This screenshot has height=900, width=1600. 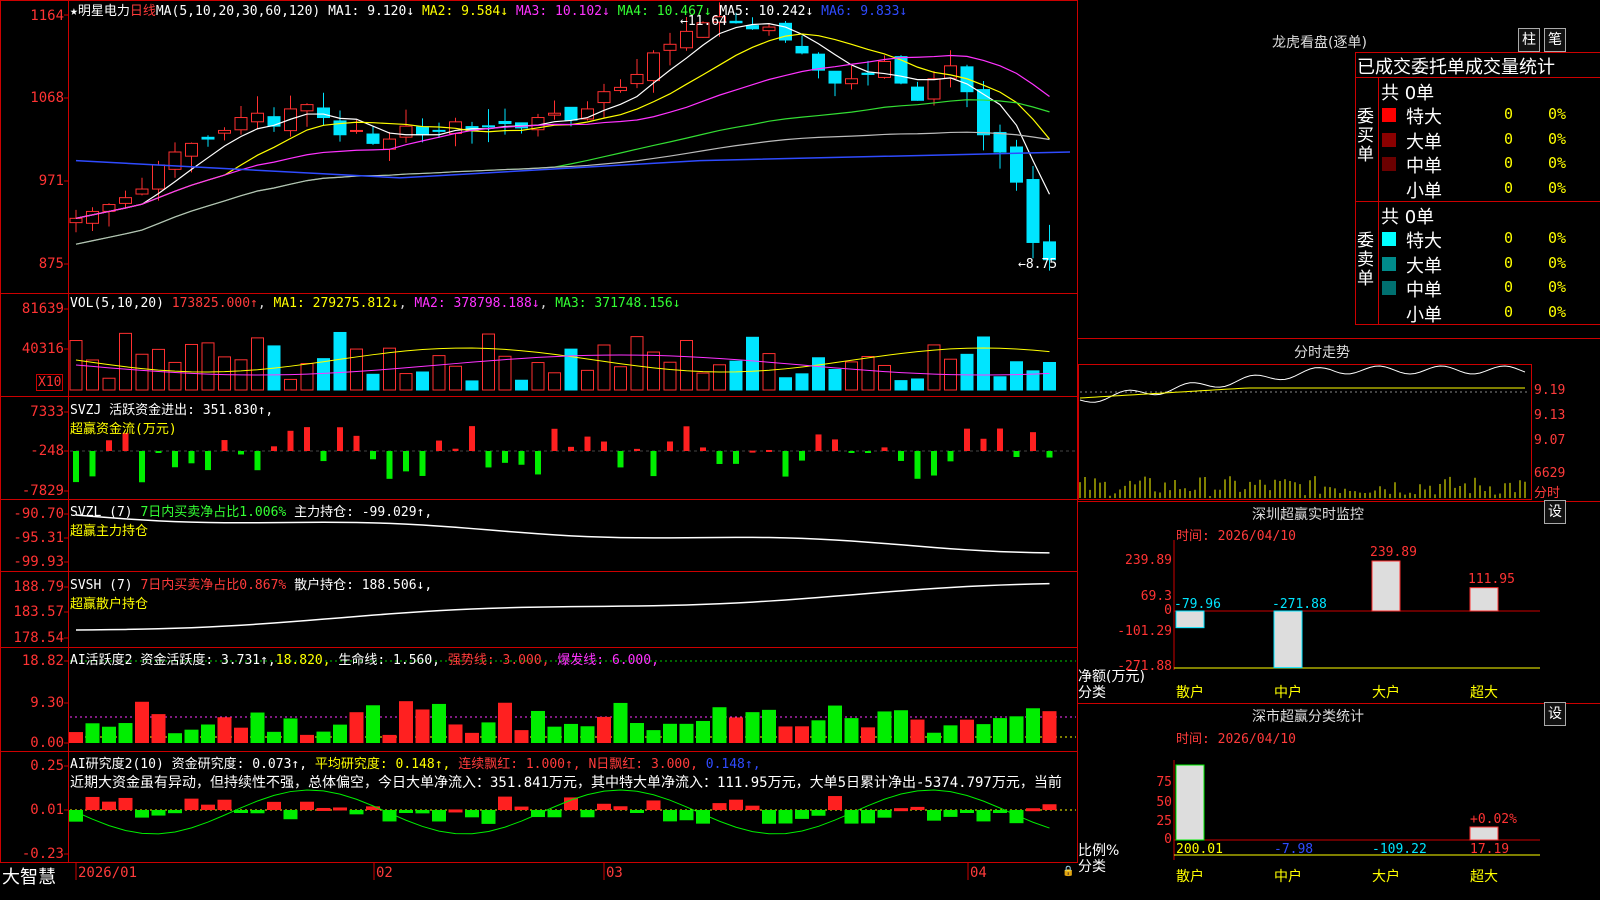 I want to click on divider, so click(x=1339, y=338).